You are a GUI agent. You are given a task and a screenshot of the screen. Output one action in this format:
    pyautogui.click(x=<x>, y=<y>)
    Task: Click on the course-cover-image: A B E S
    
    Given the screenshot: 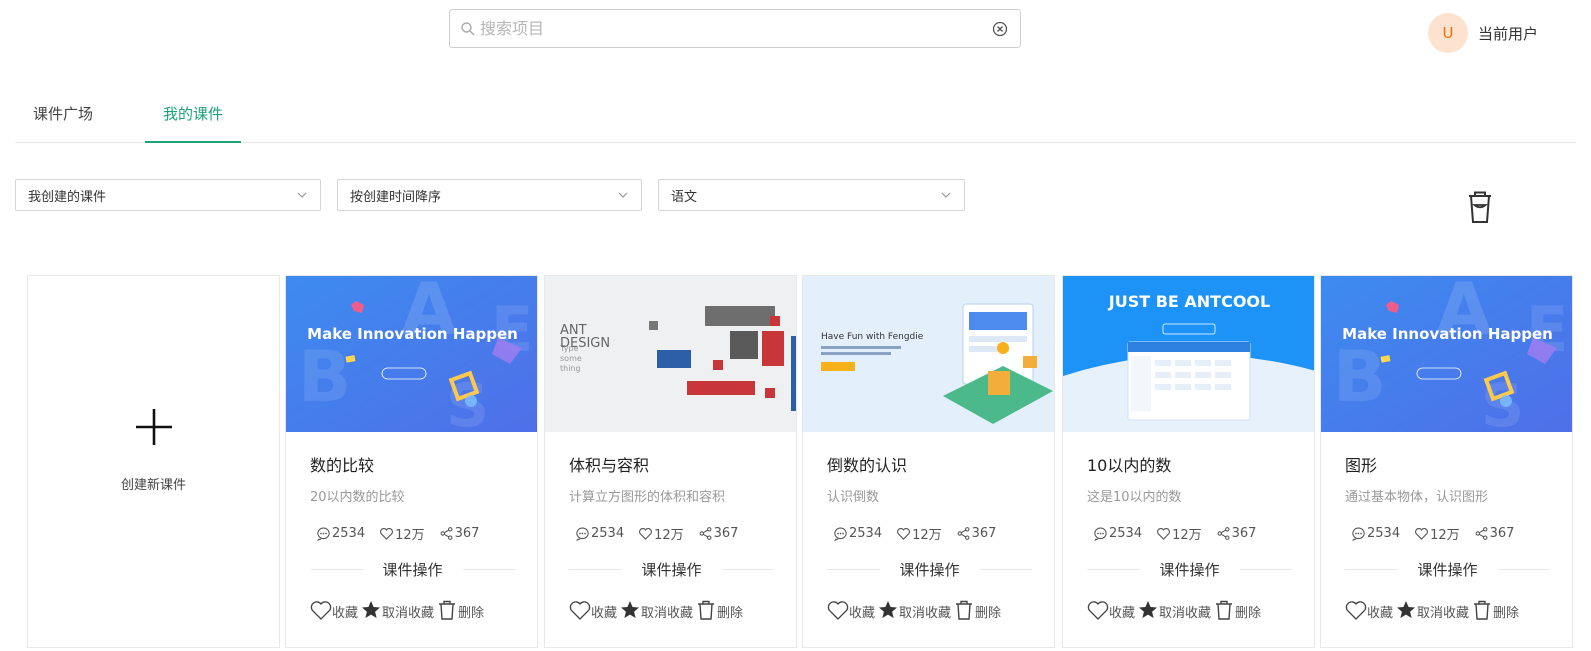 What is the action you would take?
    pyautogui.click(x=1446, y=354)
    